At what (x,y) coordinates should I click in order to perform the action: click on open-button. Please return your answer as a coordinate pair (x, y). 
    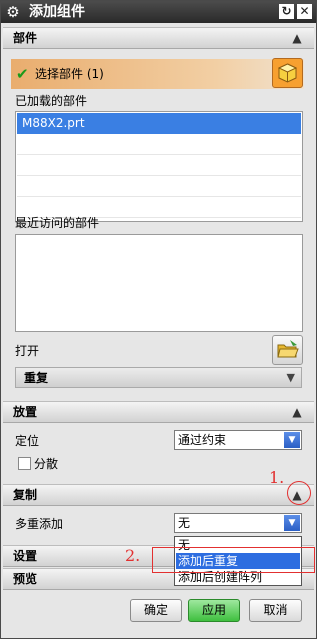
    Looking at the image, I should click on (287, 350).